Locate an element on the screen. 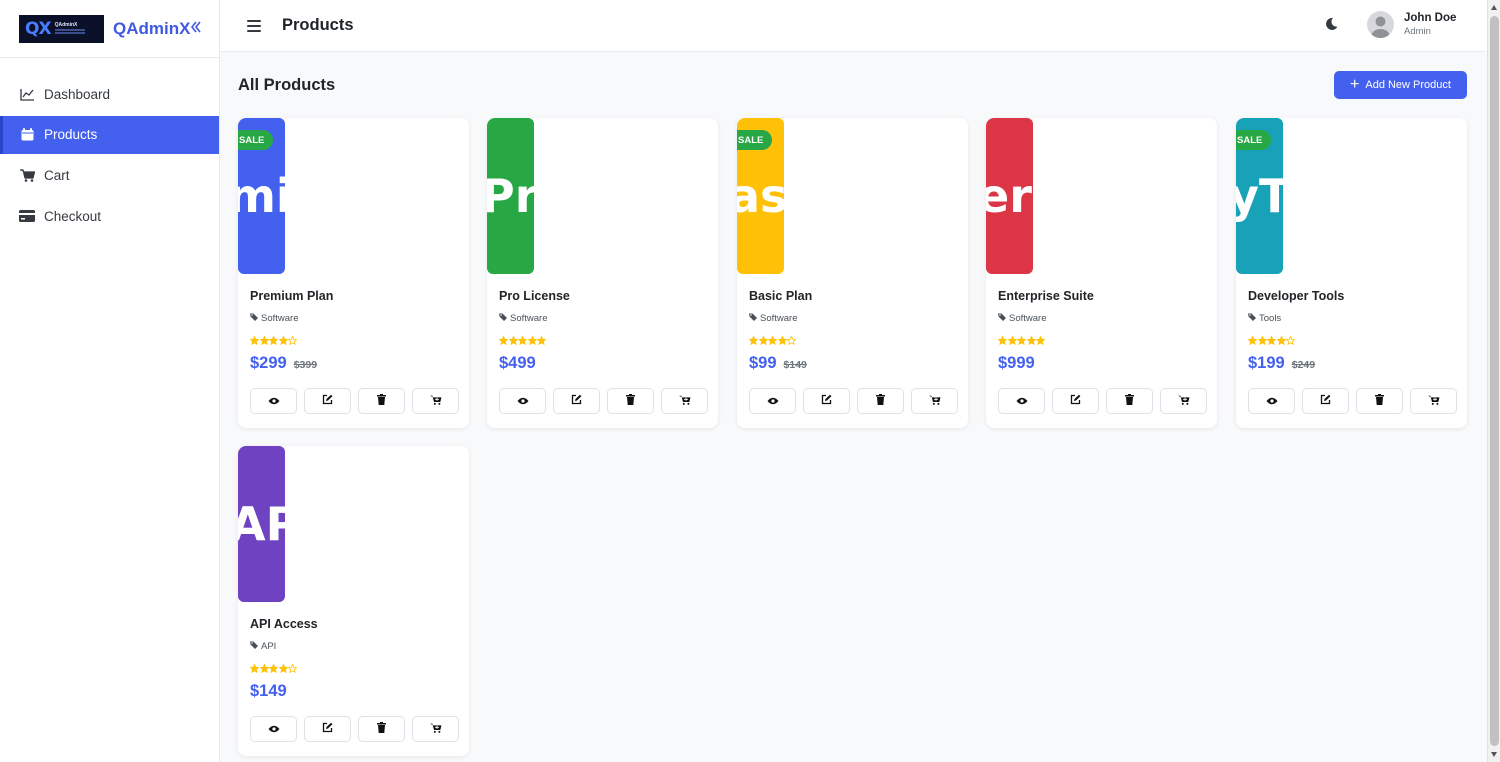 Image resolution: width=1500 pixels, height=762 pixels. product-price: $999 is located at coordinates (1016, 363).